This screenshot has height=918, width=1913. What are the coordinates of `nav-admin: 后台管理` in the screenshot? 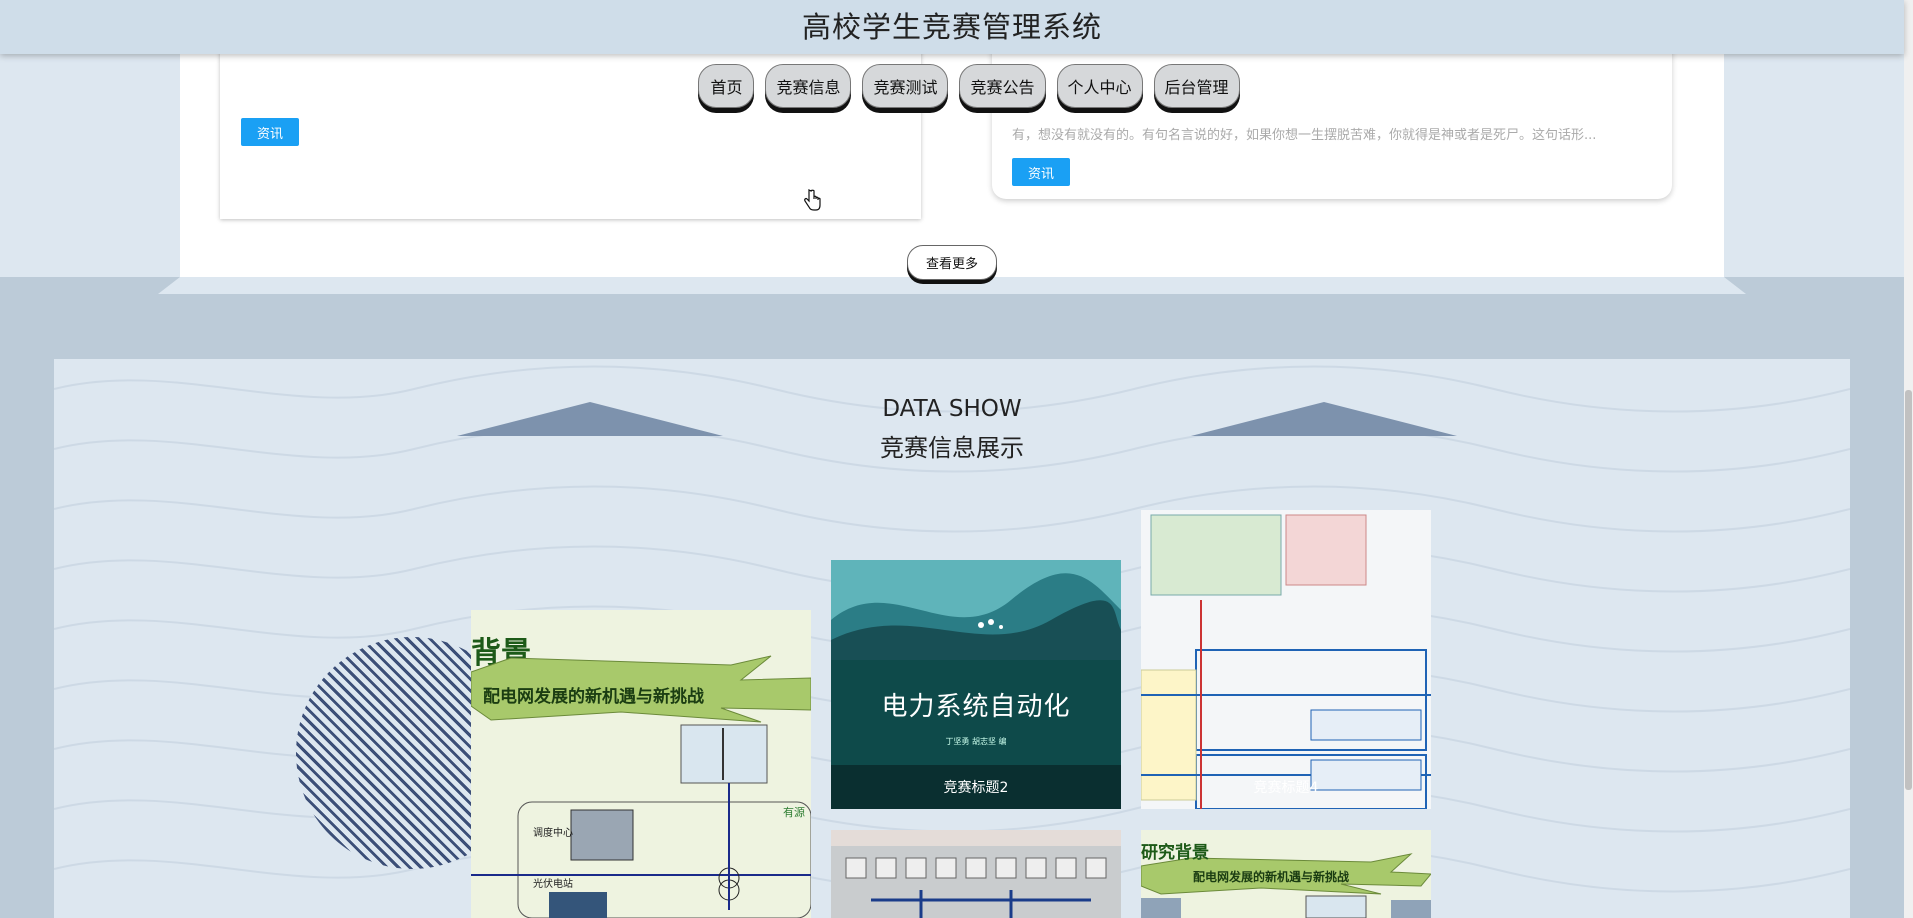 It's located at (1196, 86).